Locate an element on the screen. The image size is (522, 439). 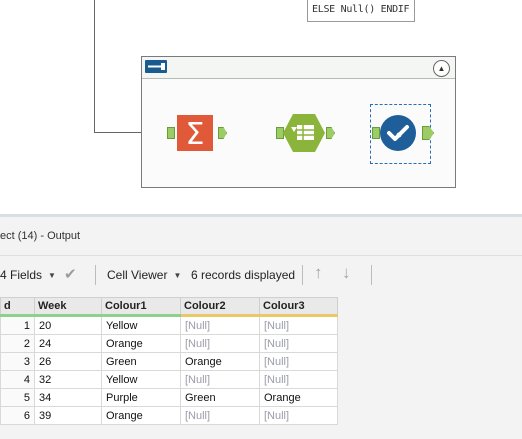
table-row: 4 32 Yellow [Null] [Null] is located at coordinates (169, 379).